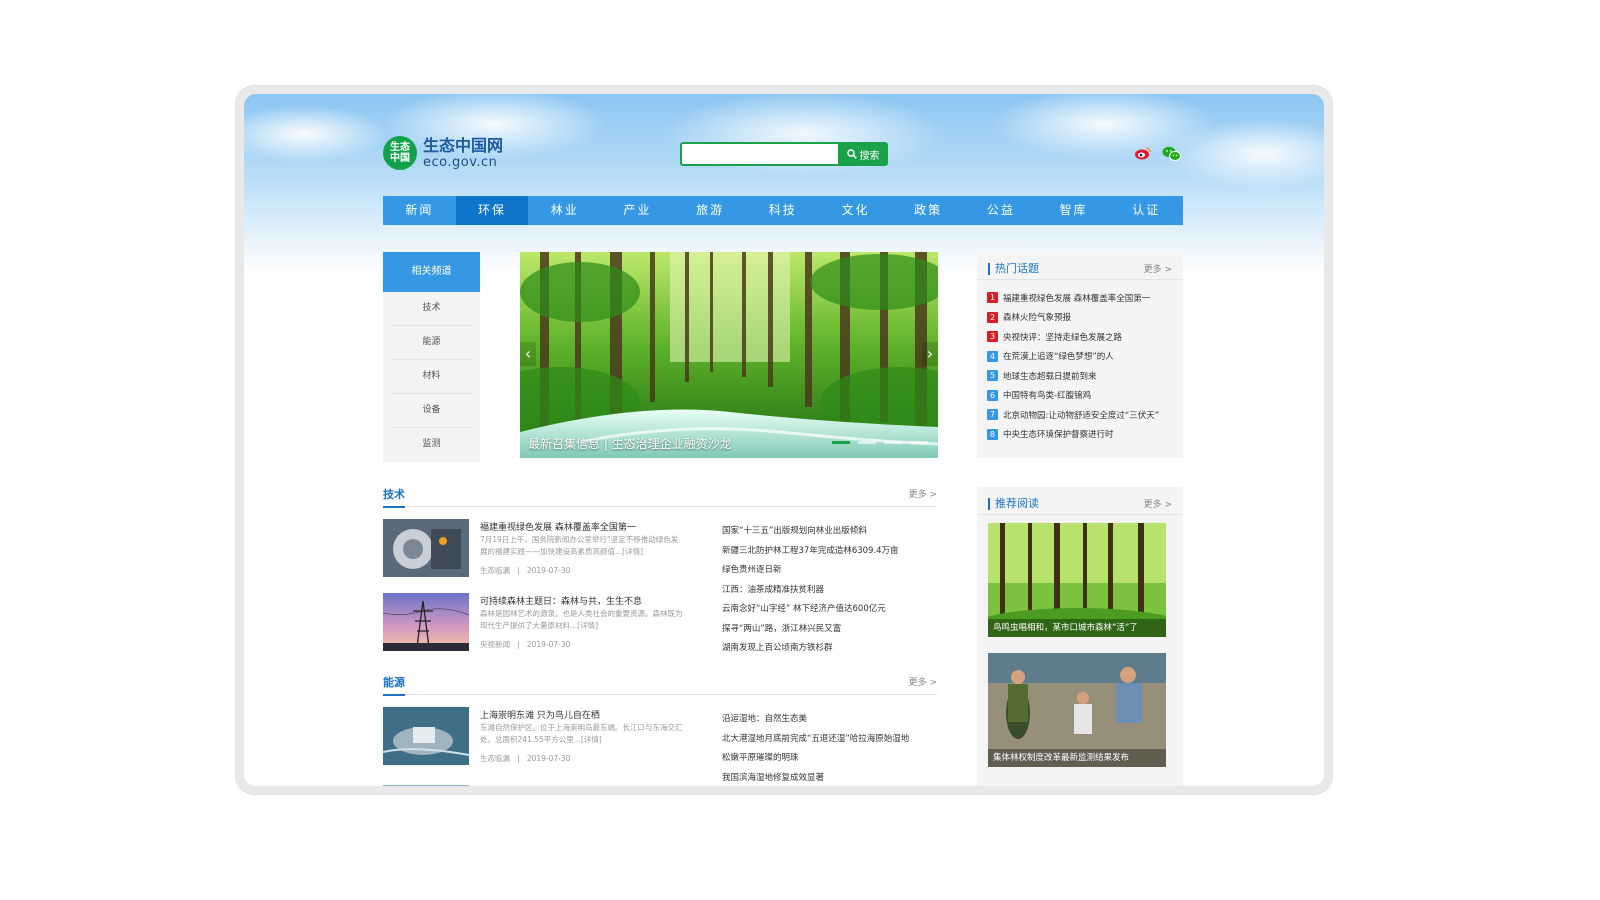  I want to click on hot-topic-text: 地球生态超载日提前到来, so click(1050, 376).